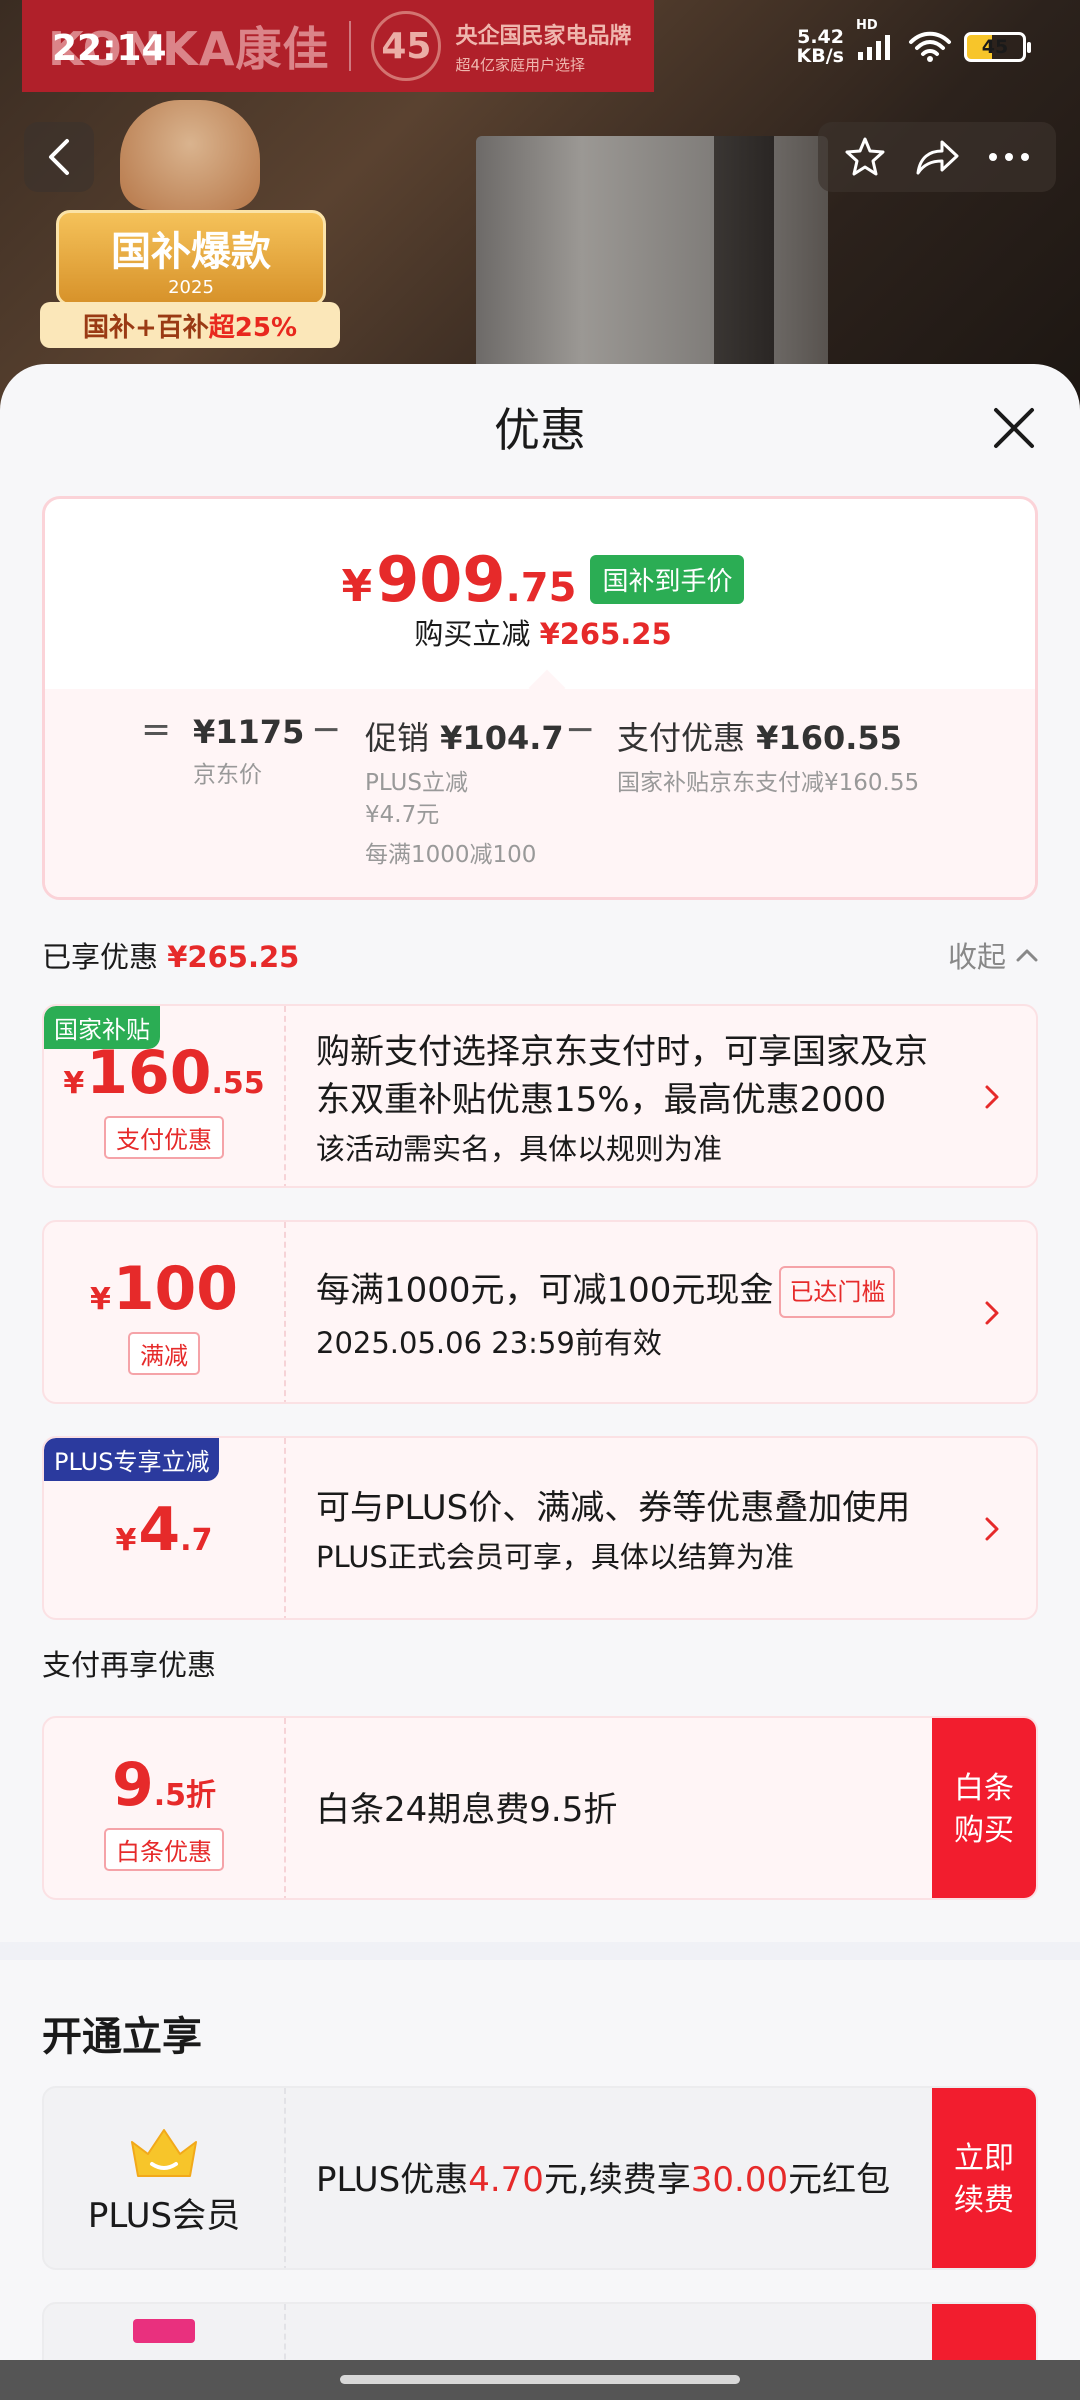 This screenshot has width=1080, height=2400. Describe the element at coordinates (617, 2180) in the screenshot. I see `plus-text-b: 元,续费享` at that location.